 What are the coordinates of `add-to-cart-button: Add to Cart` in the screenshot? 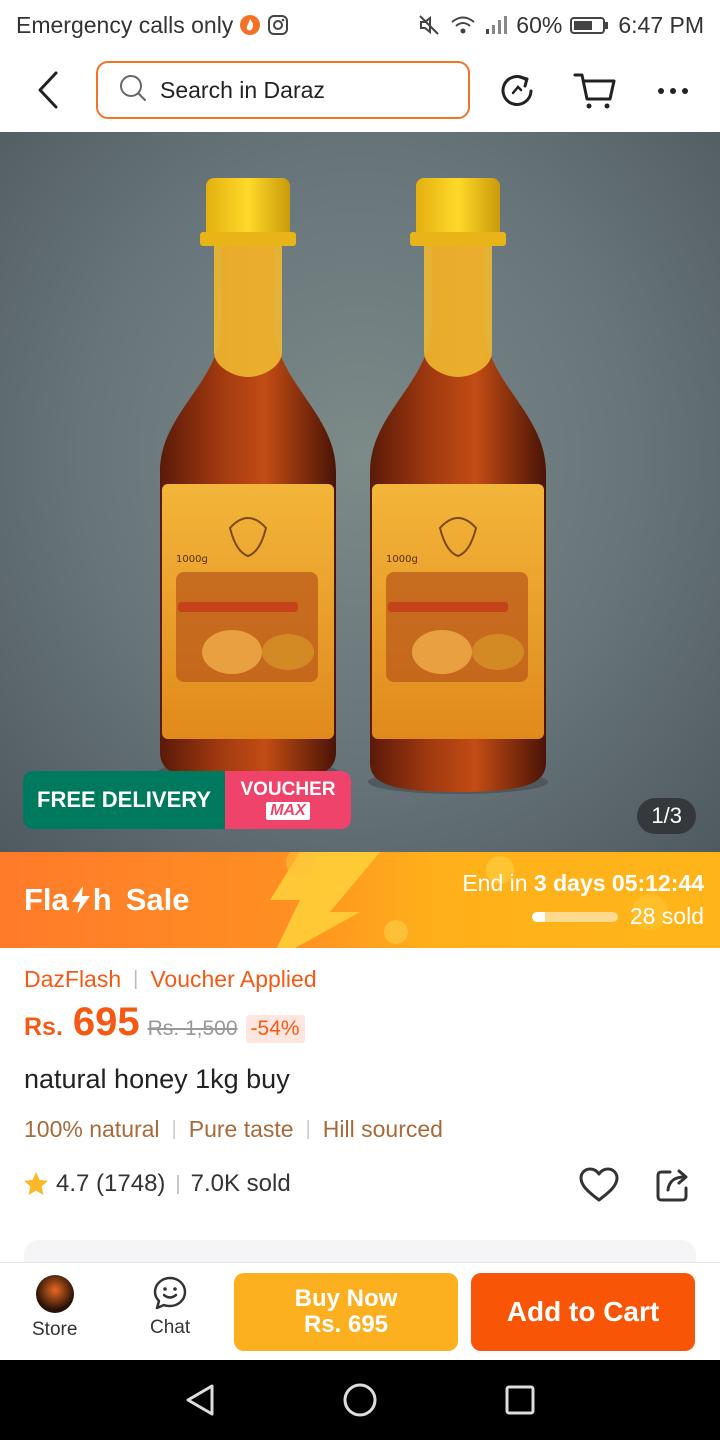 It's located at (583, 1312).